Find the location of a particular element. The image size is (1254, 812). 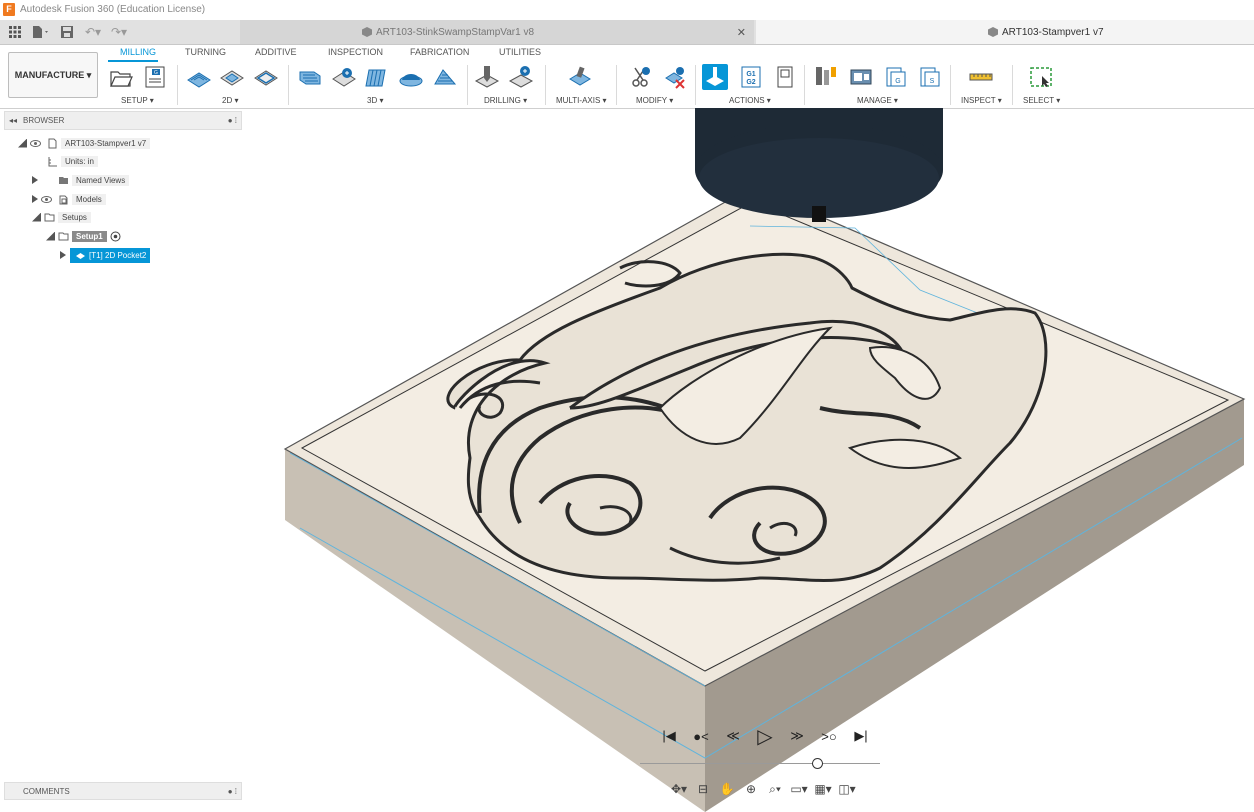

group-select-label: SELECT ▾ is located at coordinates (1041, 100).